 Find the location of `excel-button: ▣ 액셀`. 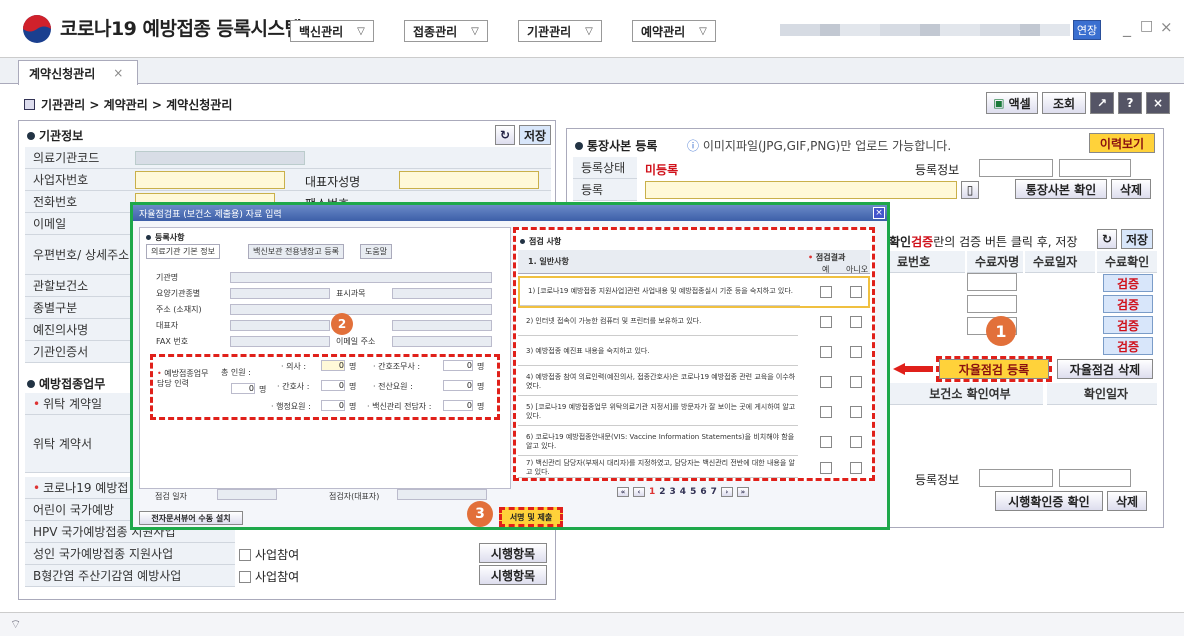

excel-button: ▣ 액셀 is located at coordinates (1012, 103).